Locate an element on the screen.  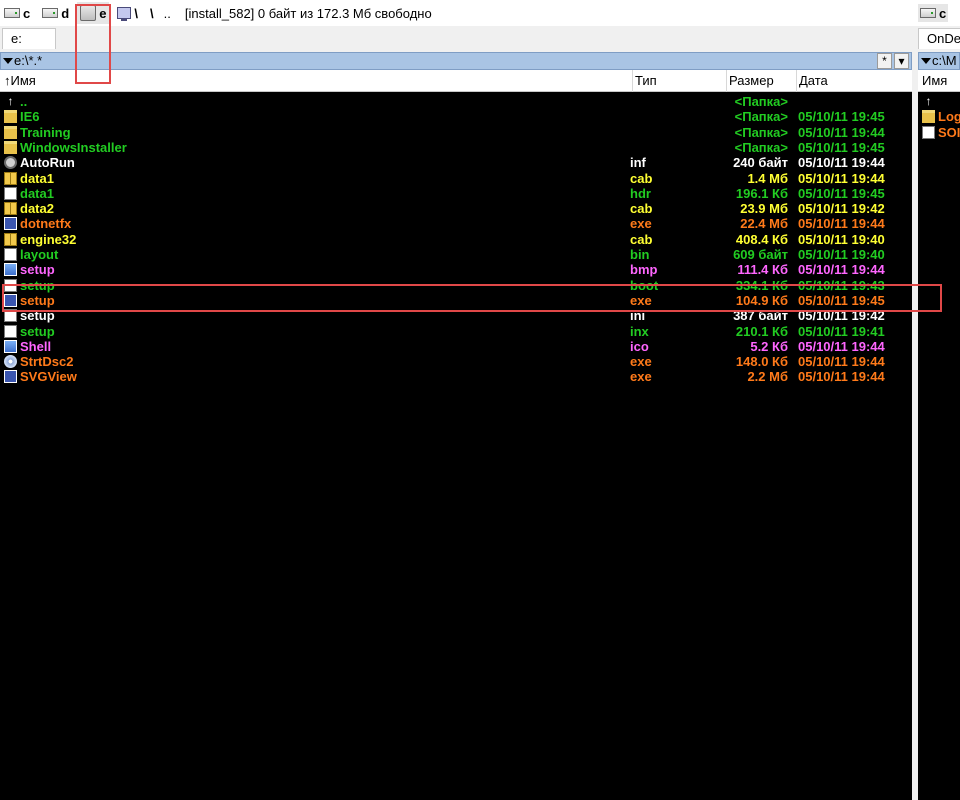
right-path-bar: c:\M is located at coordinates (939, 61).